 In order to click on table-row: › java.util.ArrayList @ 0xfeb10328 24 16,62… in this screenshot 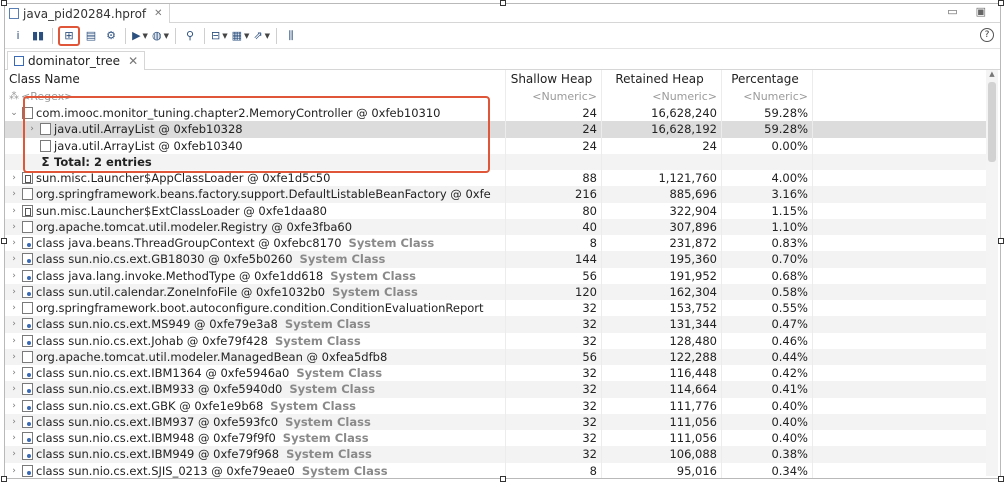, I will do `click(499, 129)`.